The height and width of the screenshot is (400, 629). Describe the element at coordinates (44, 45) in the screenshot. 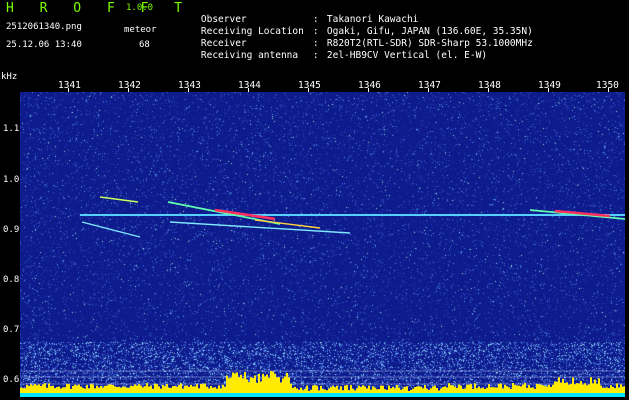

I see `capture-datetime: 25.12.06 13:40` at that location.